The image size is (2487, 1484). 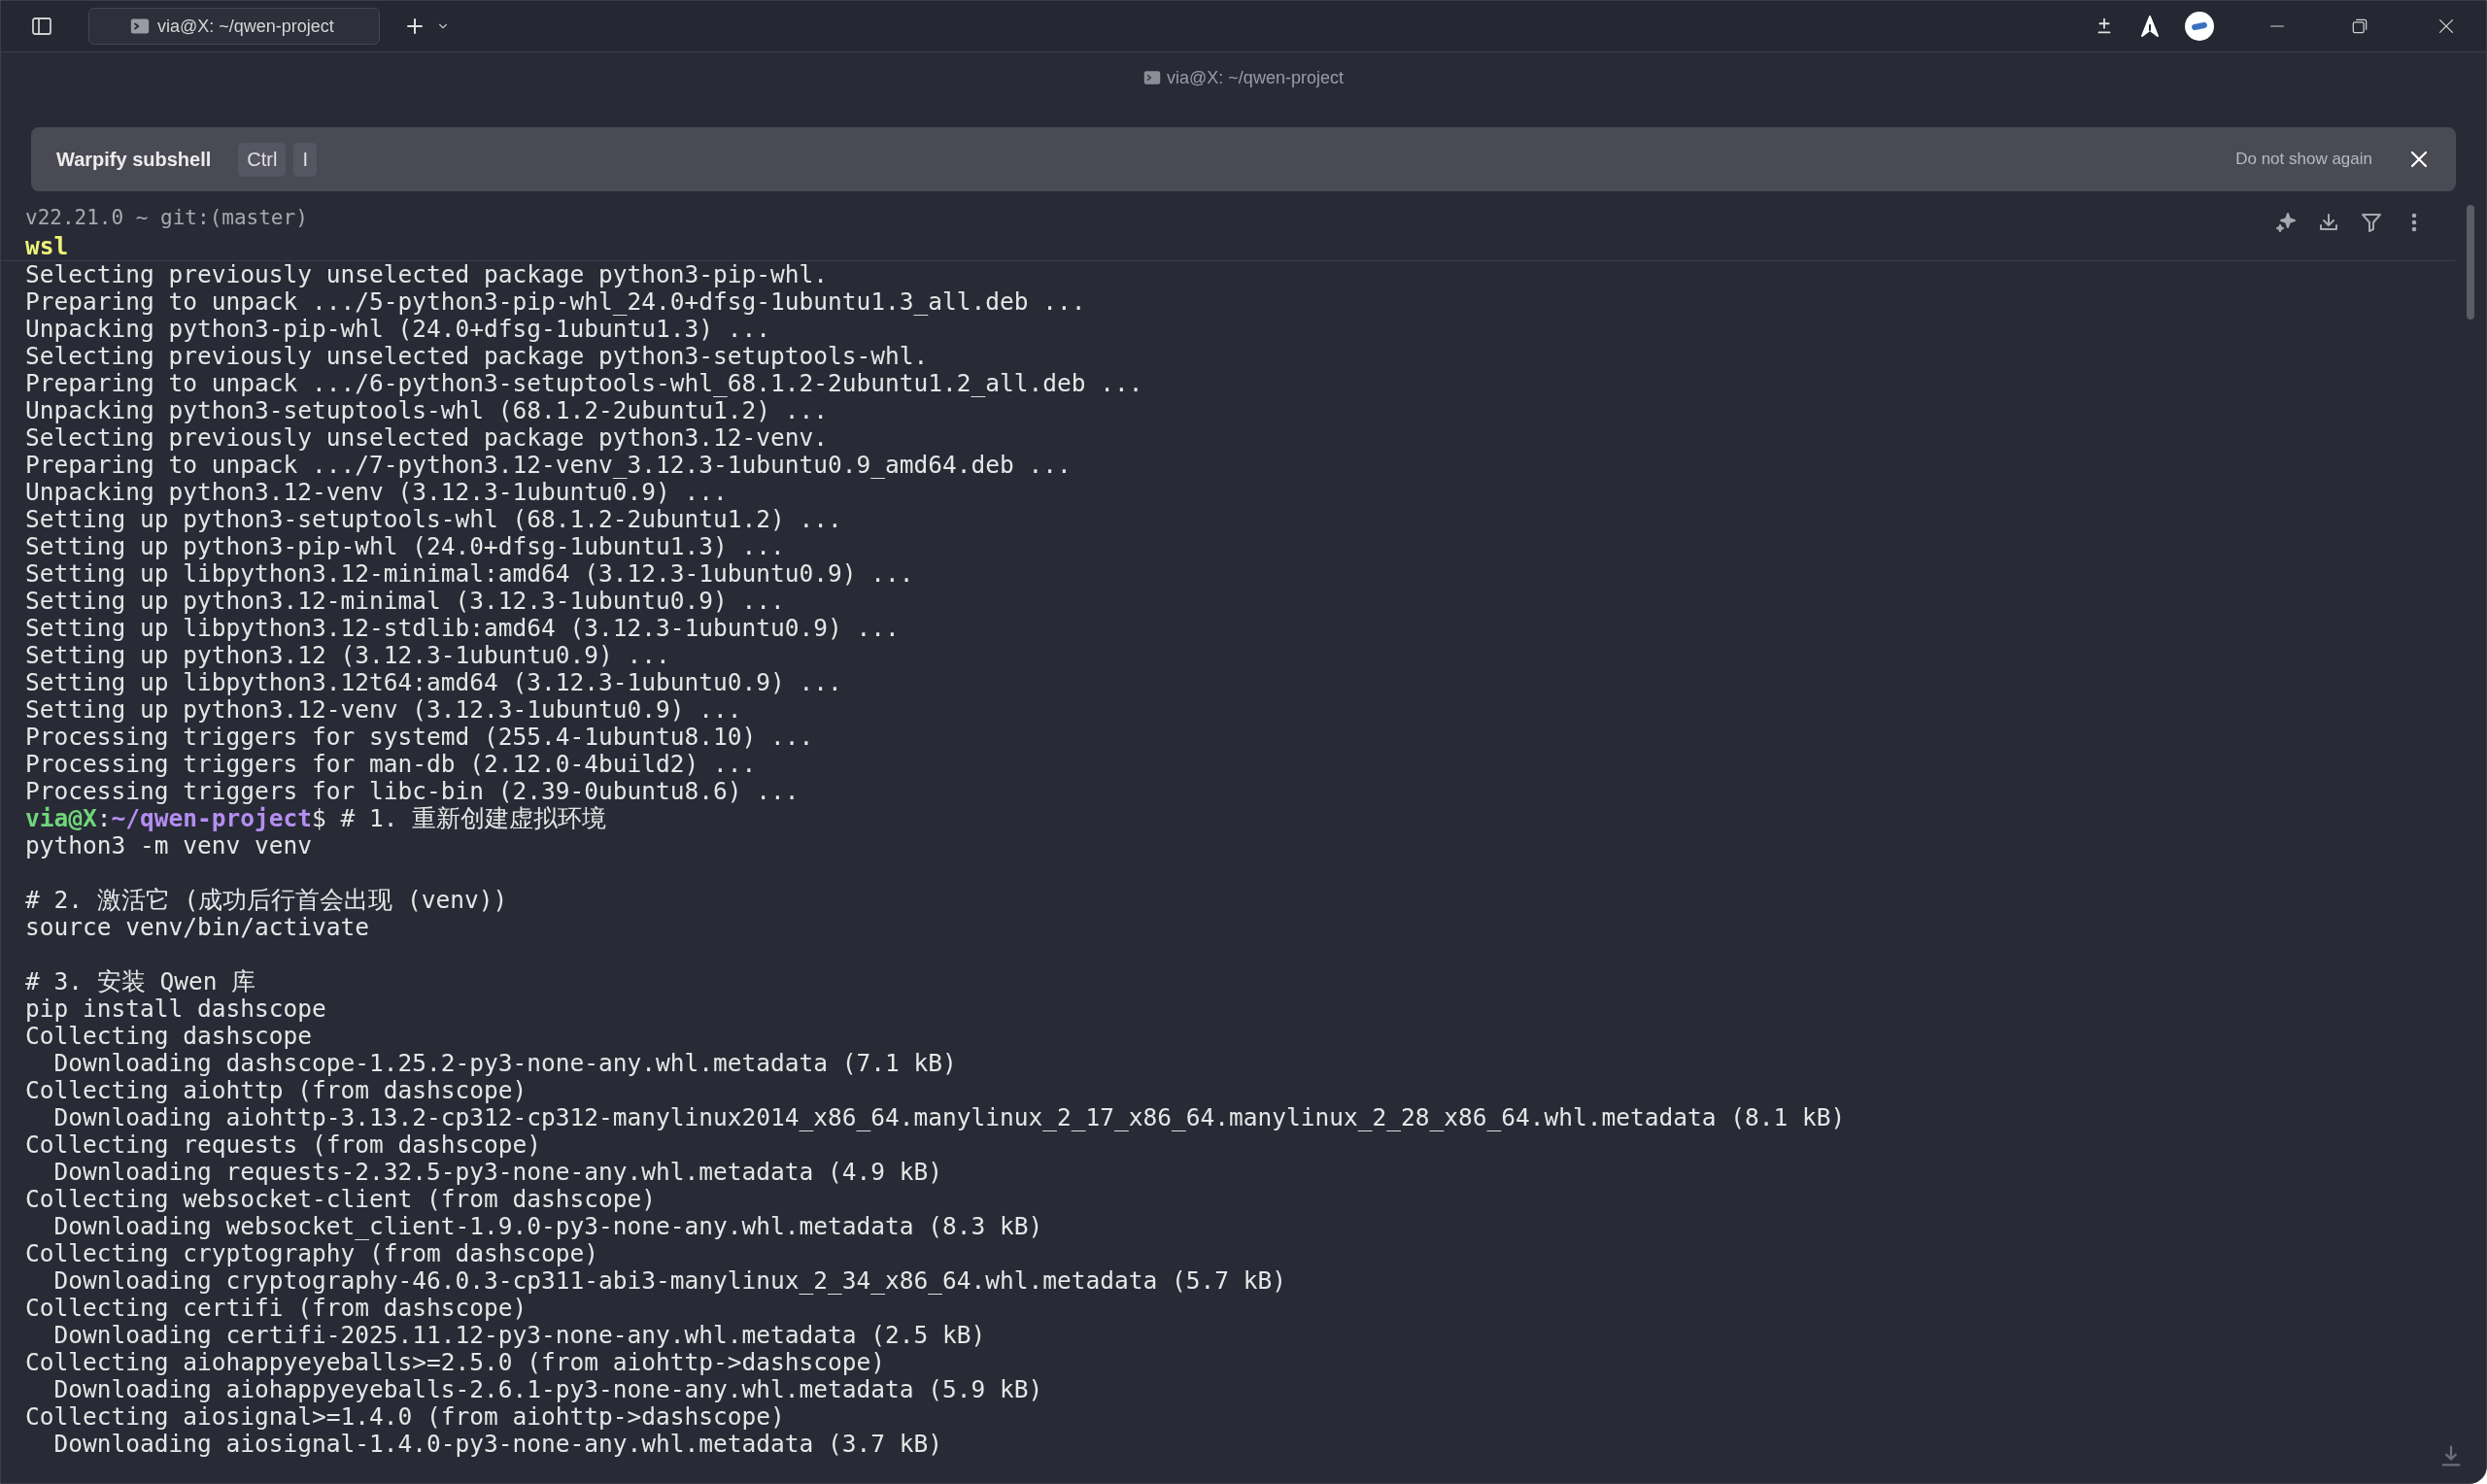 I want to click on terminal-line: Collecting aiohttp (from dashscope), so click(x=276, y=1090).